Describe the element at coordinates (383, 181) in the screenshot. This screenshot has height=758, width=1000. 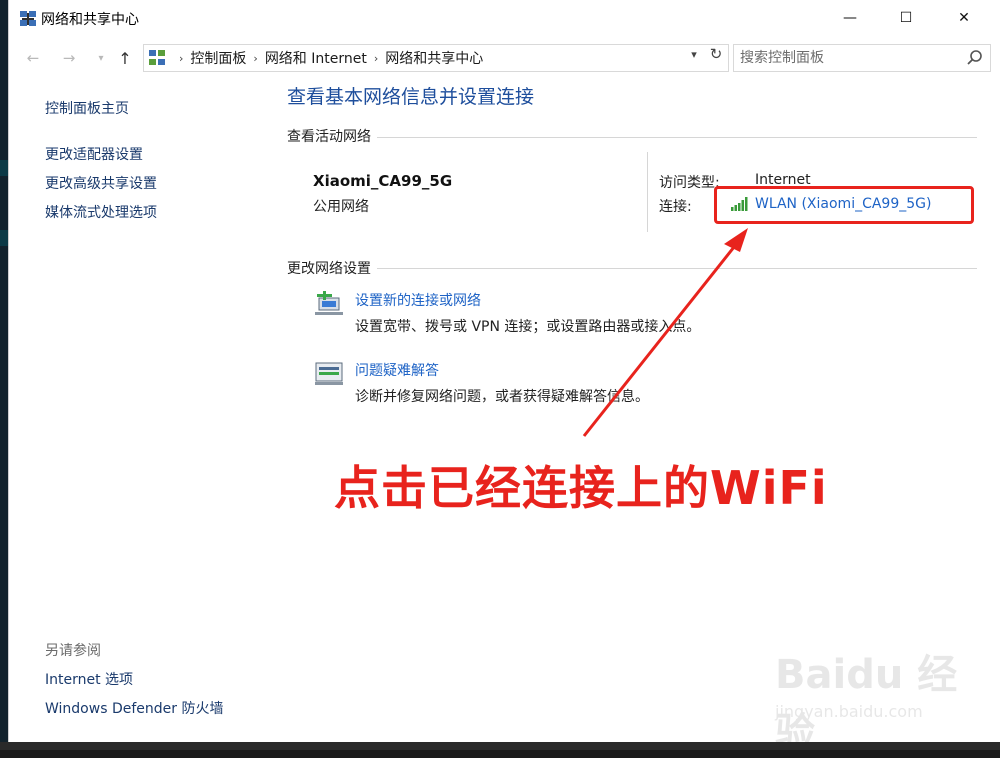
I see `network-name: Xiaomi_CA99_5G` at that location.